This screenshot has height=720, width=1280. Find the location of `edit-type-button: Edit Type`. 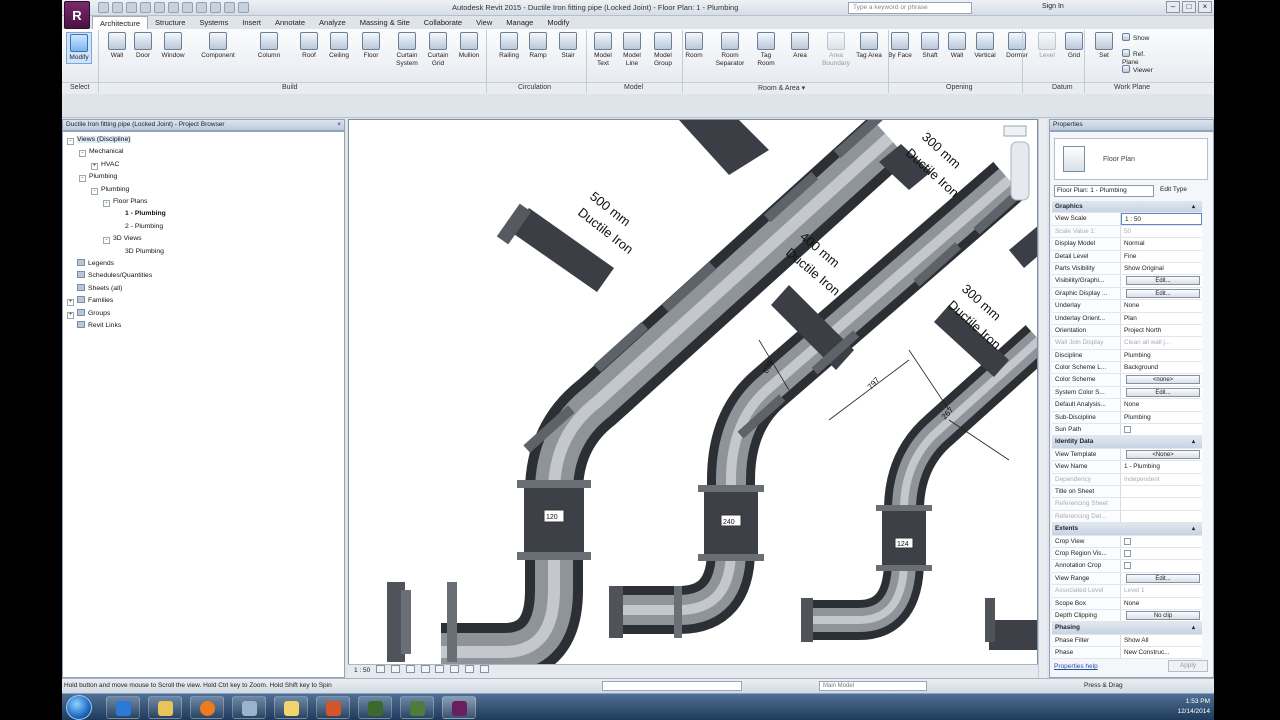

edit-type-button: Edit Type is located at coordinates (1173, 189).